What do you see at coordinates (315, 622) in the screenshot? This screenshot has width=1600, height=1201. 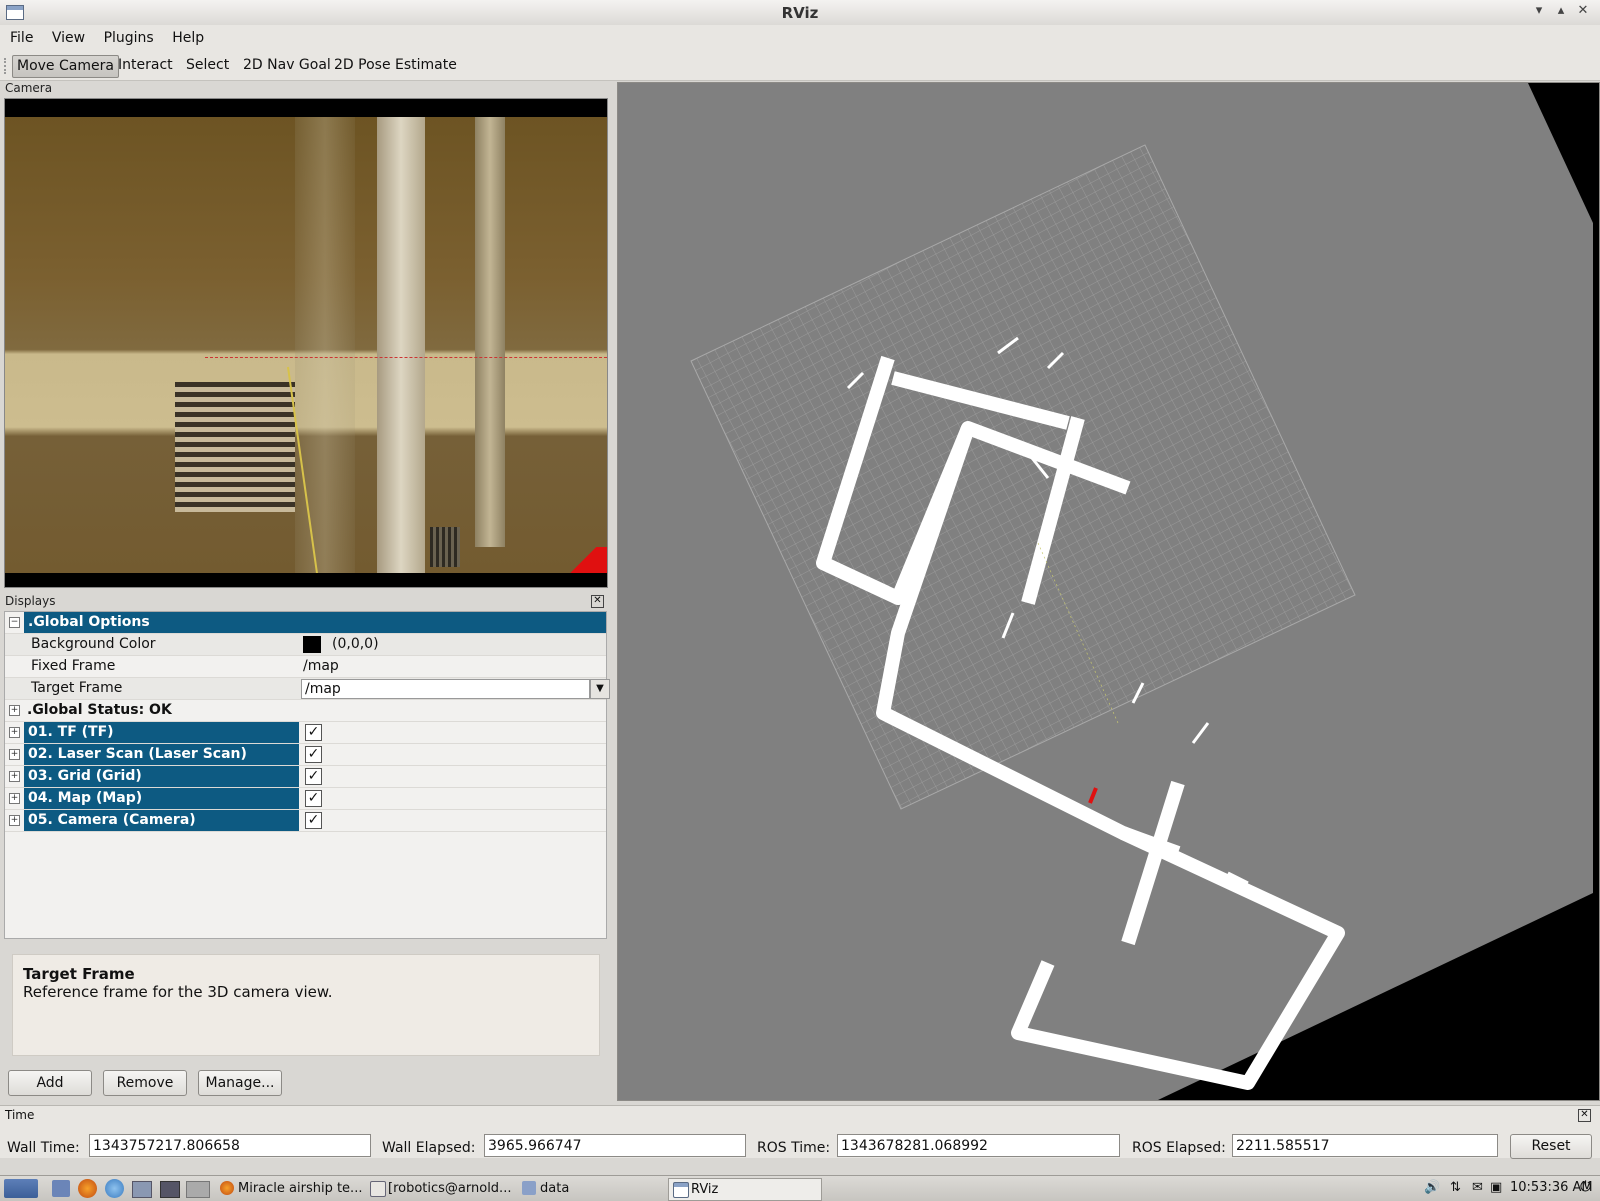 I see `global-options-label: .Global Options` at bounding box center [315, 622].